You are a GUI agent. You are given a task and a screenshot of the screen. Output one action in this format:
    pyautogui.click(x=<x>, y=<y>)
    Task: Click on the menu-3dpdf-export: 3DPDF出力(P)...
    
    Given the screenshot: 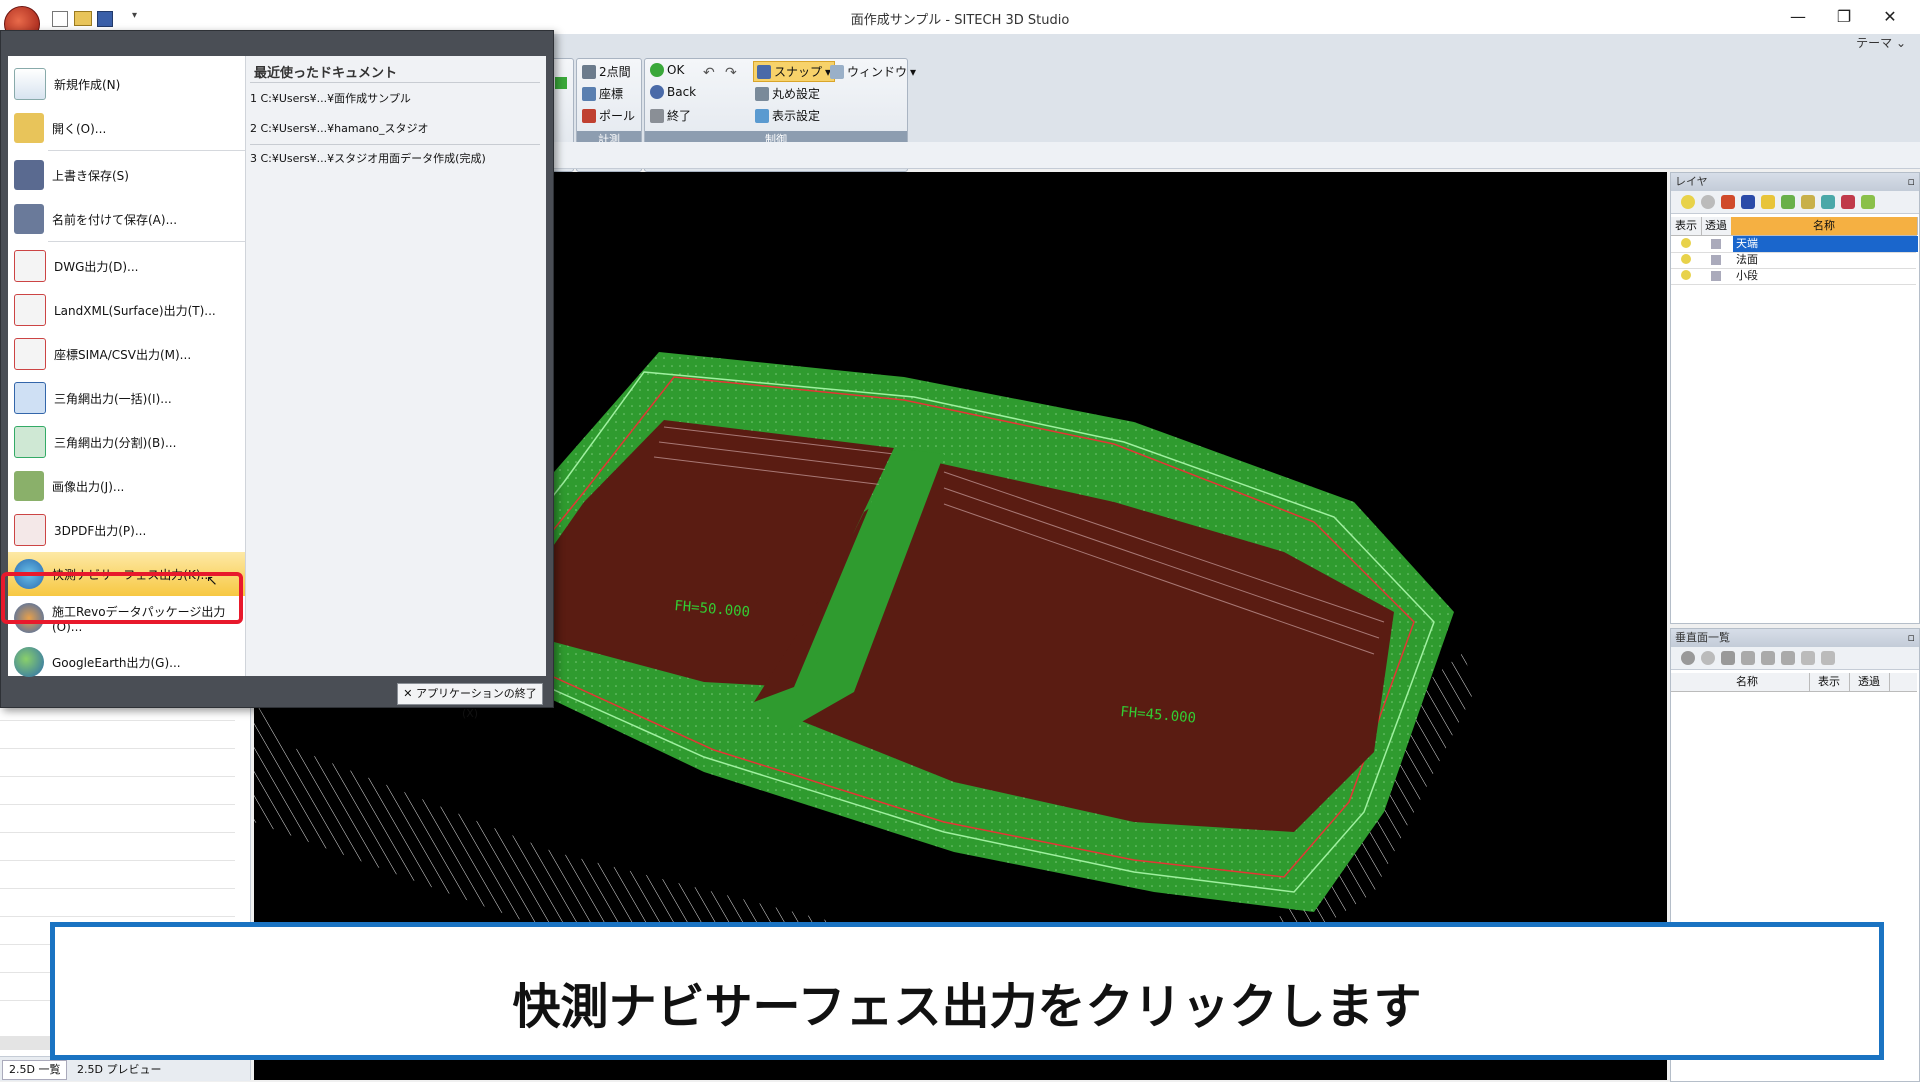 What is the action you would take?
    pyautogui.click(x=126, y=530)
    